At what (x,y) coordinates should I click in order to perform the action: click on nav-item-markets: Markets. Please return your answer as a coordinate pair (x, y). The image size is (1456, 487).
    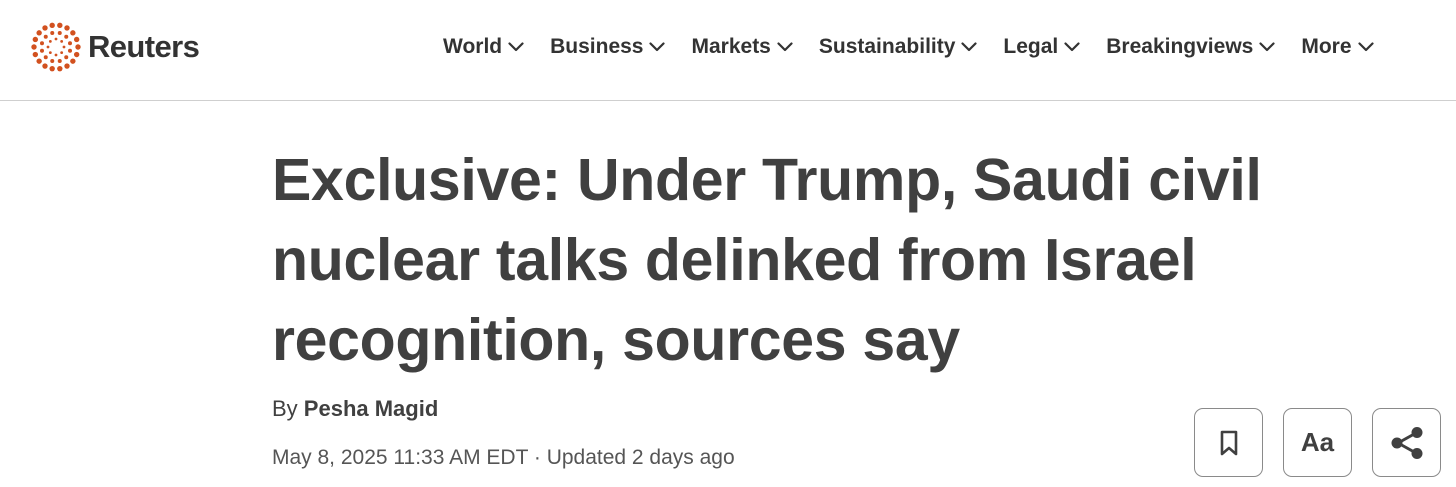
    Looking at the image, I should click on (742, 47).